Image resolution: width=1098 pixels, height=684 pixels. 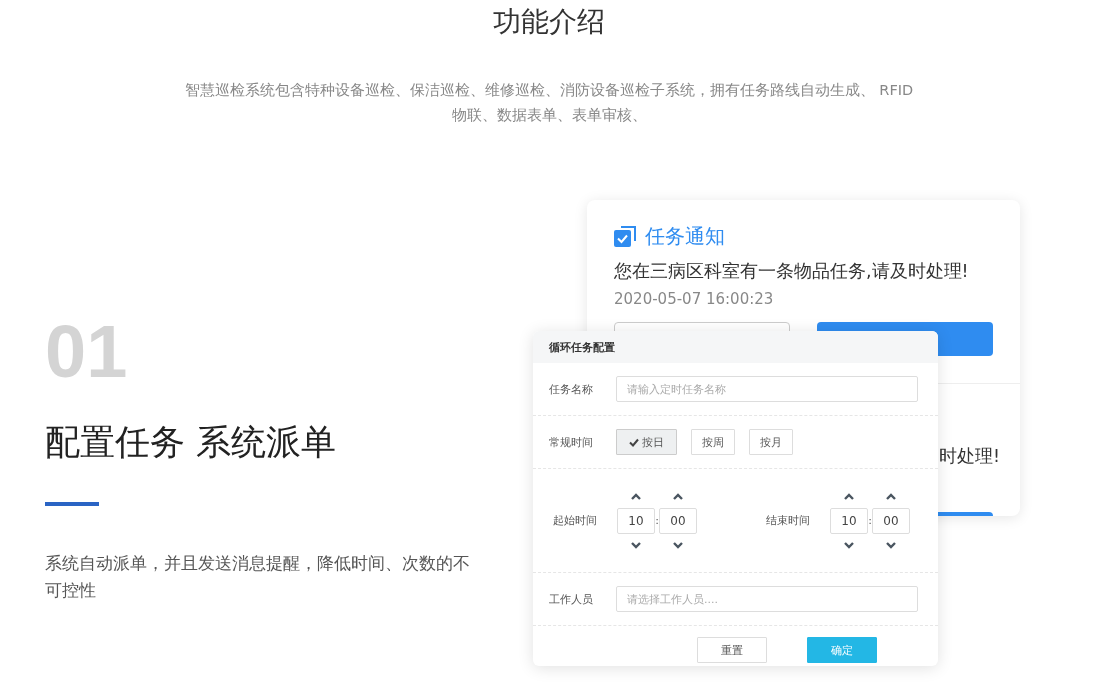 I want to click on field-label: 任务名称, so click(x=571, y=389).